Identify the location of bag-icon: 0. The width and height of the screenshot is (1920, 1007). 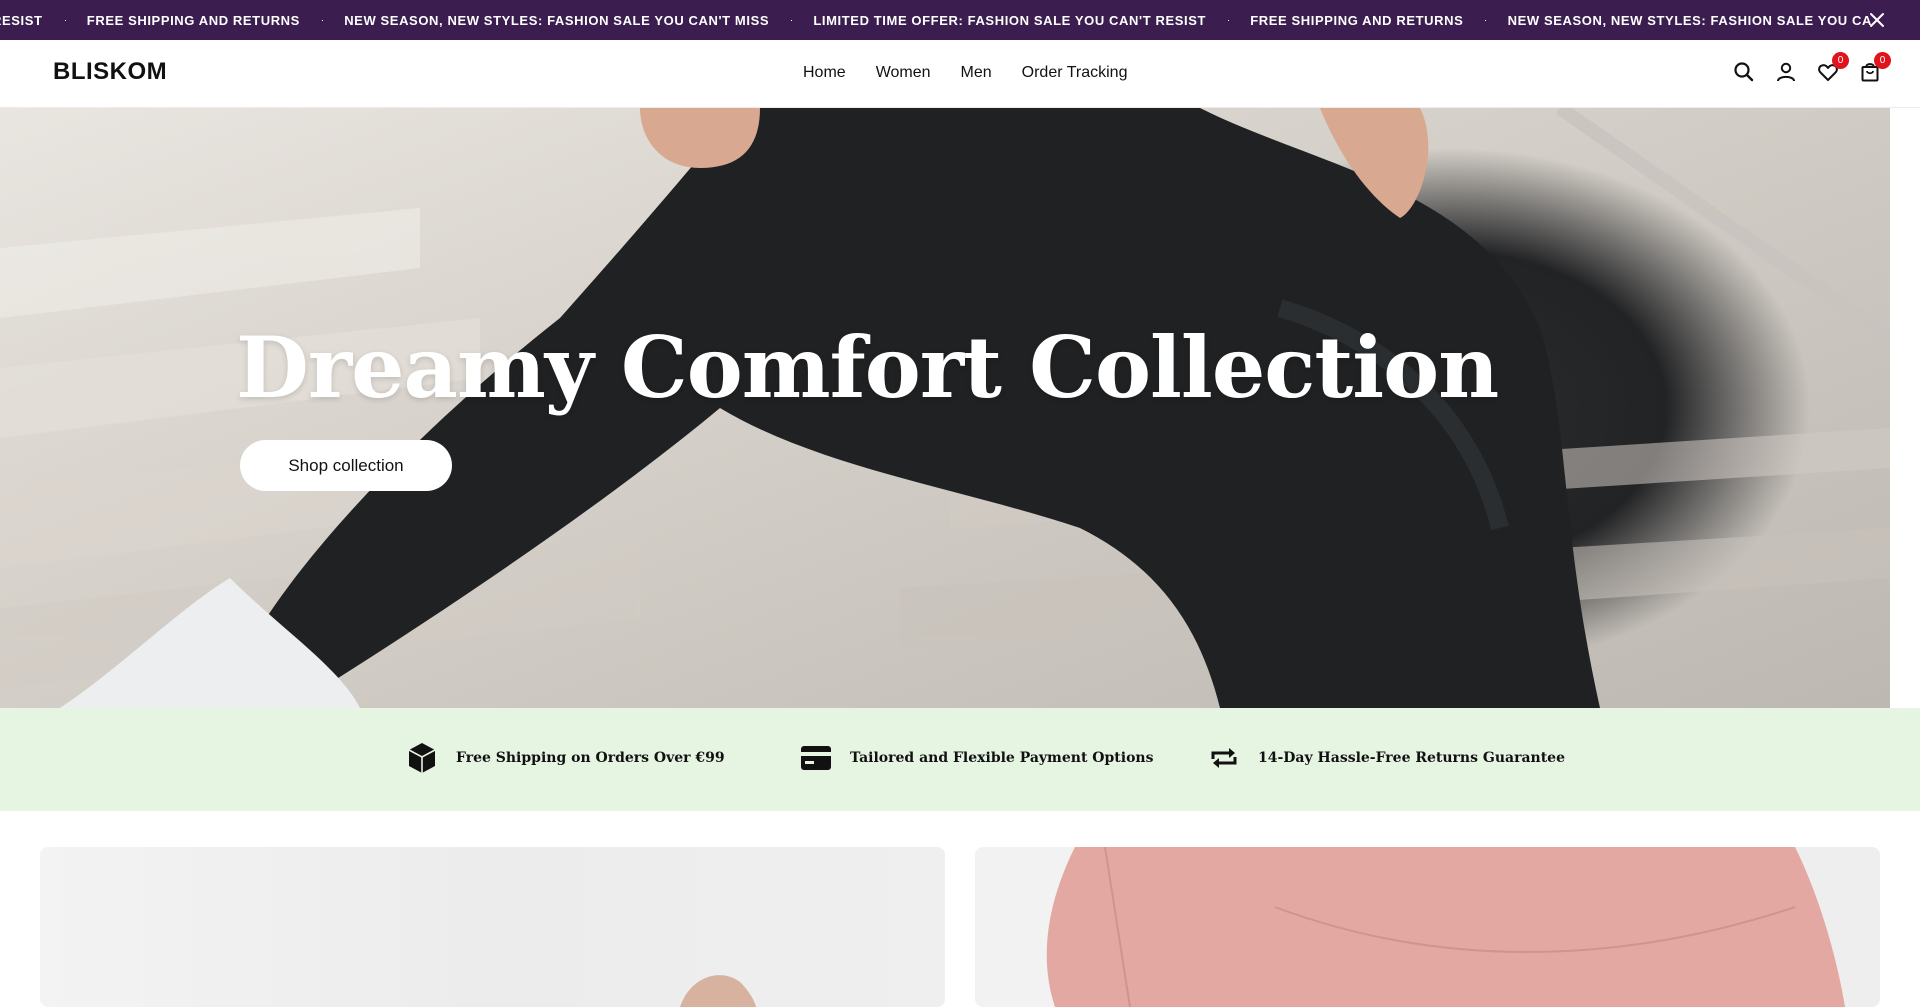
(1870, 72).